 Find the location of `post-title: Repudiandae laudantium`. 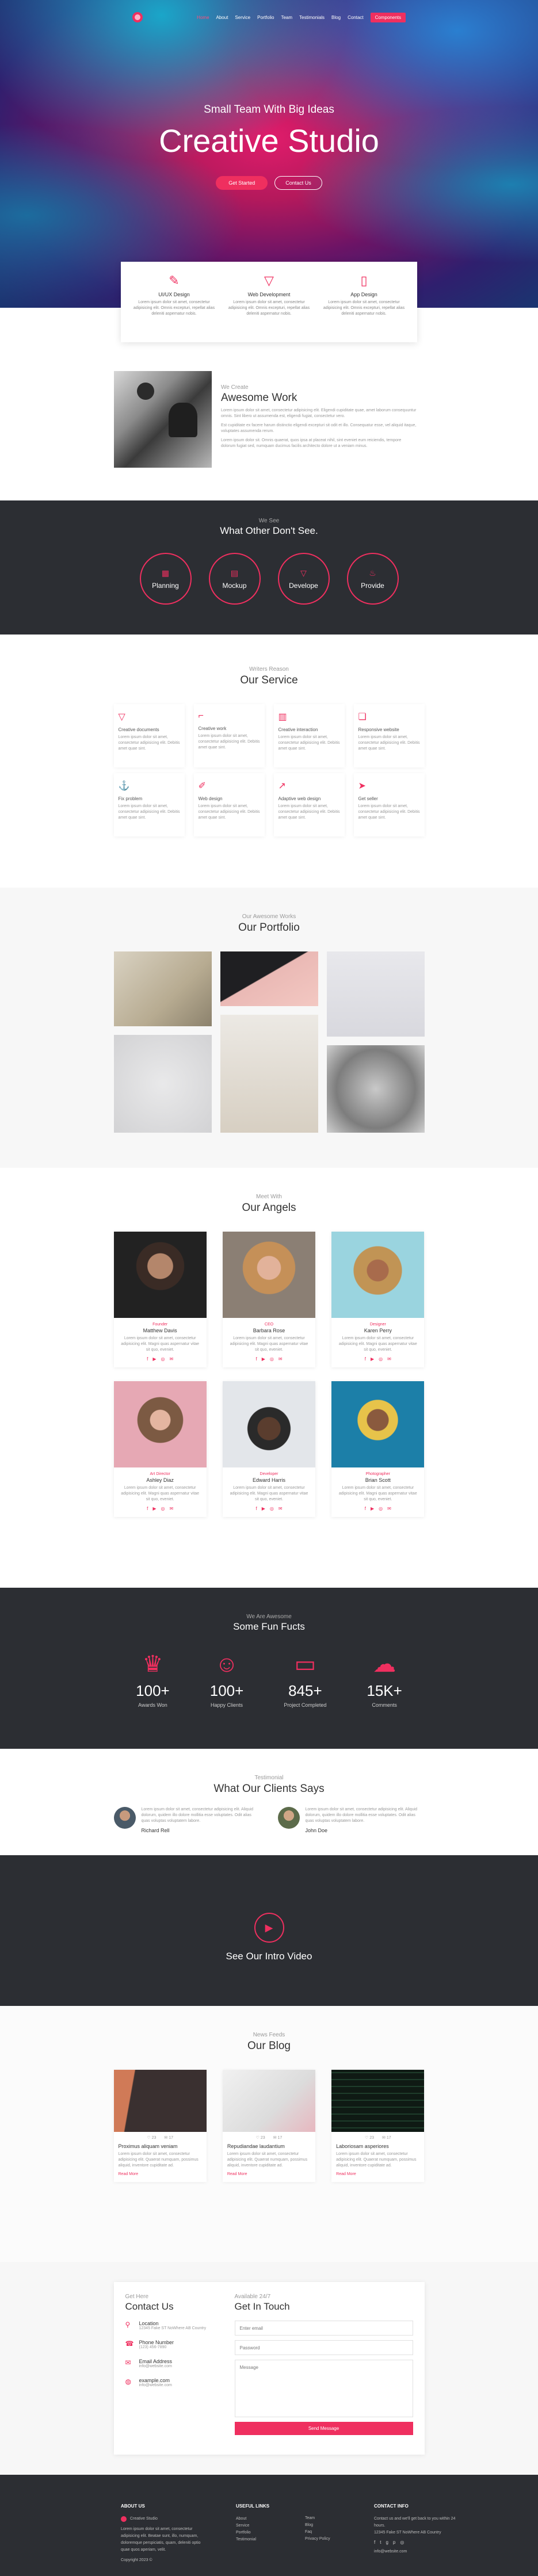

post-title: Repudiandae laudantium is located at coordinates (269, 2146).